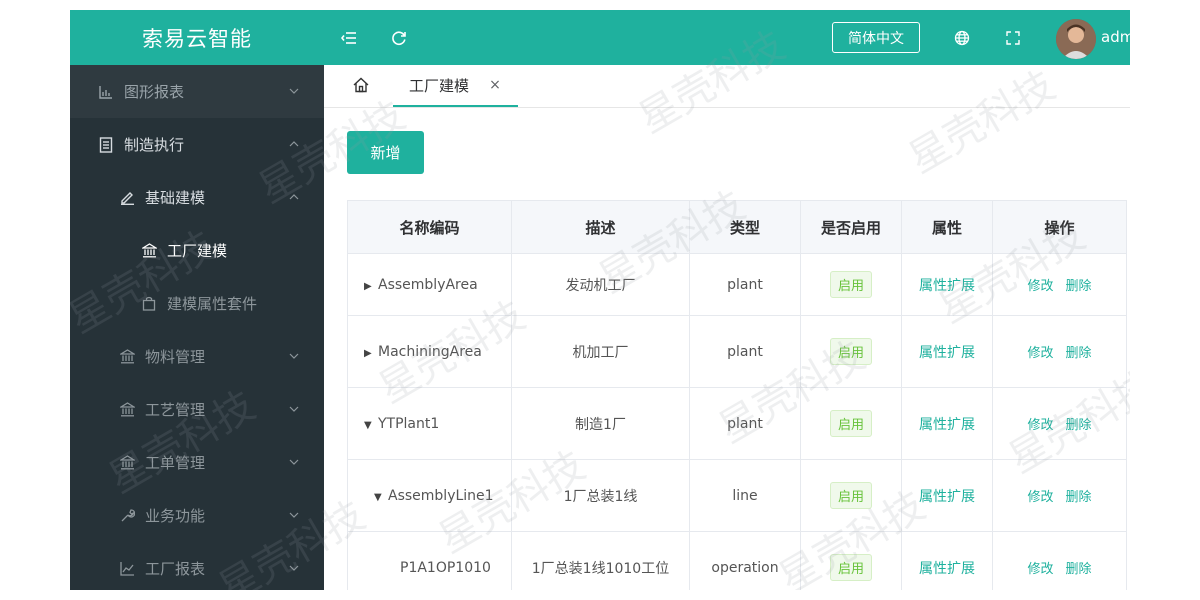 The width and height of the screenshot is (1200, 600). Describe the element at coordinates (212, 304) in the screenshot. I see `sidebar-item-label: 建模属性套件` at that location.